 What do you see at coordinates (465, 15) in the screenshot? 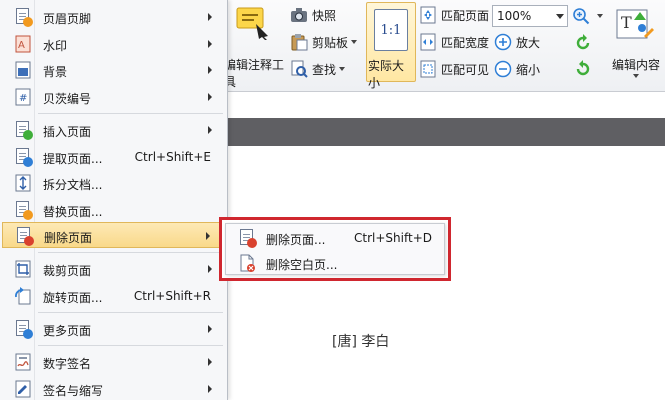
I see `fit-page-label: 匹配页面` at bounding box center [465, 15].